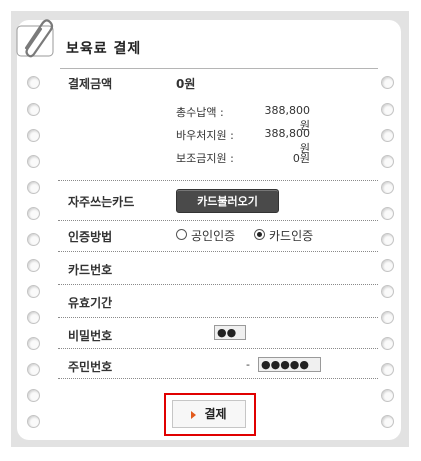 The width and height of the screenshot is (421, 461). What do you see at coordinates (186, 84) in the screenshot?
I see `payment-amount-value: 0원` at bounding box center [186, 84].